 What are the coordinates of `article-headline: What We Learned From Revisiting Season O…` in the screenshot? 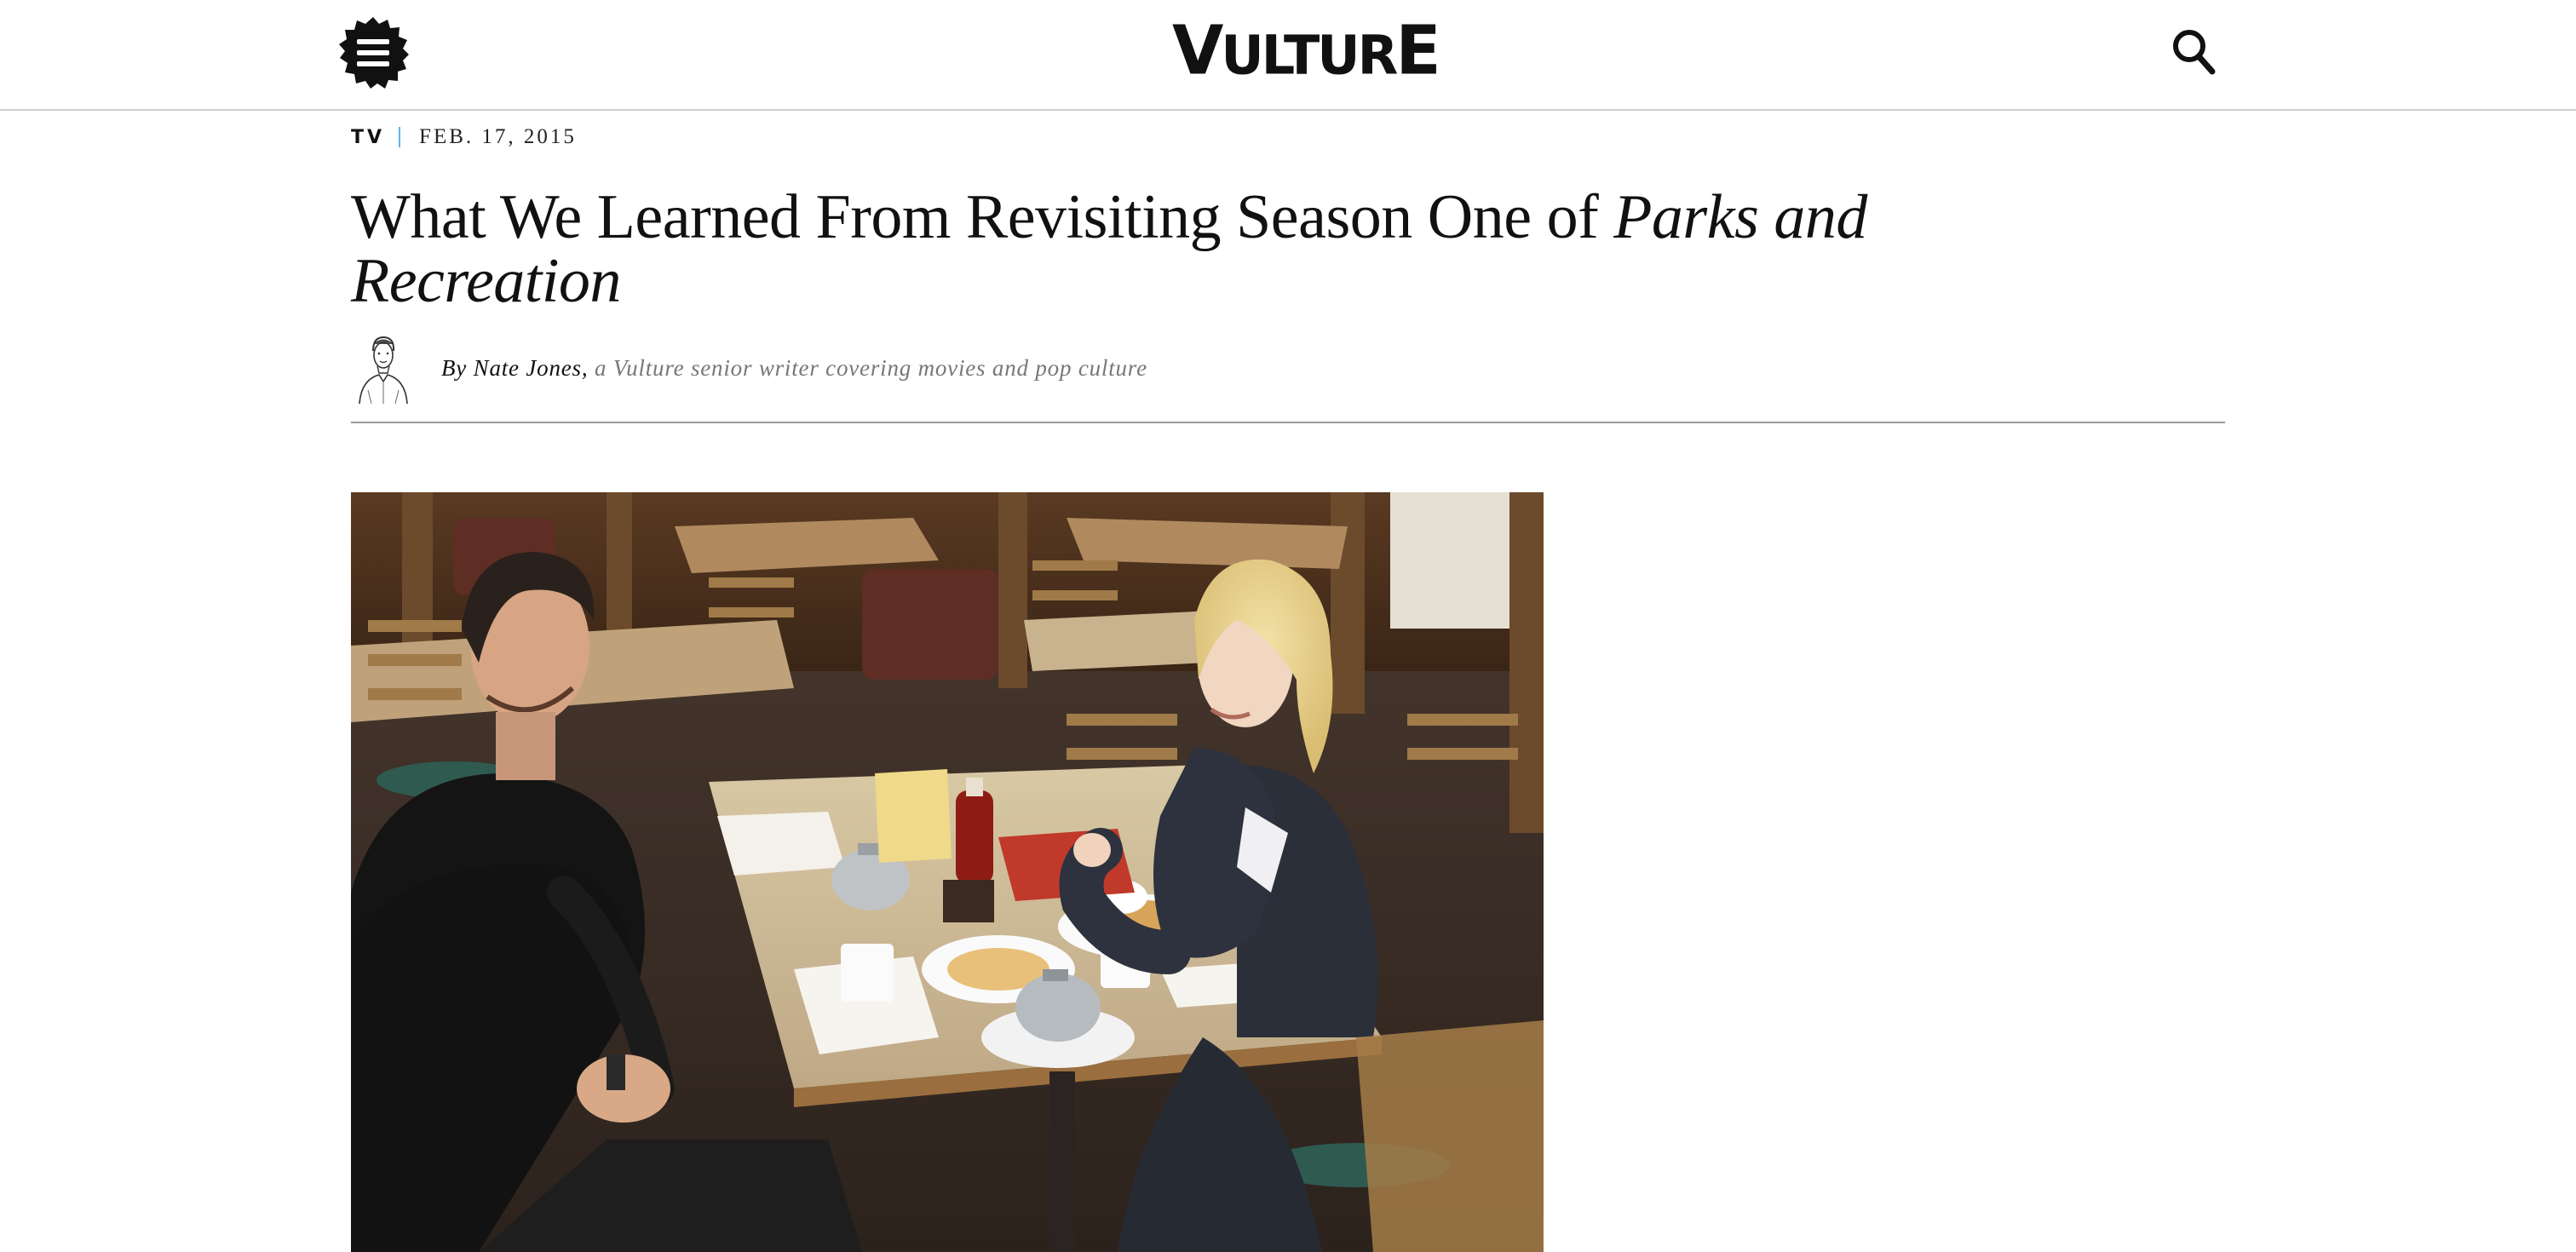 It's located at (1109, 250).